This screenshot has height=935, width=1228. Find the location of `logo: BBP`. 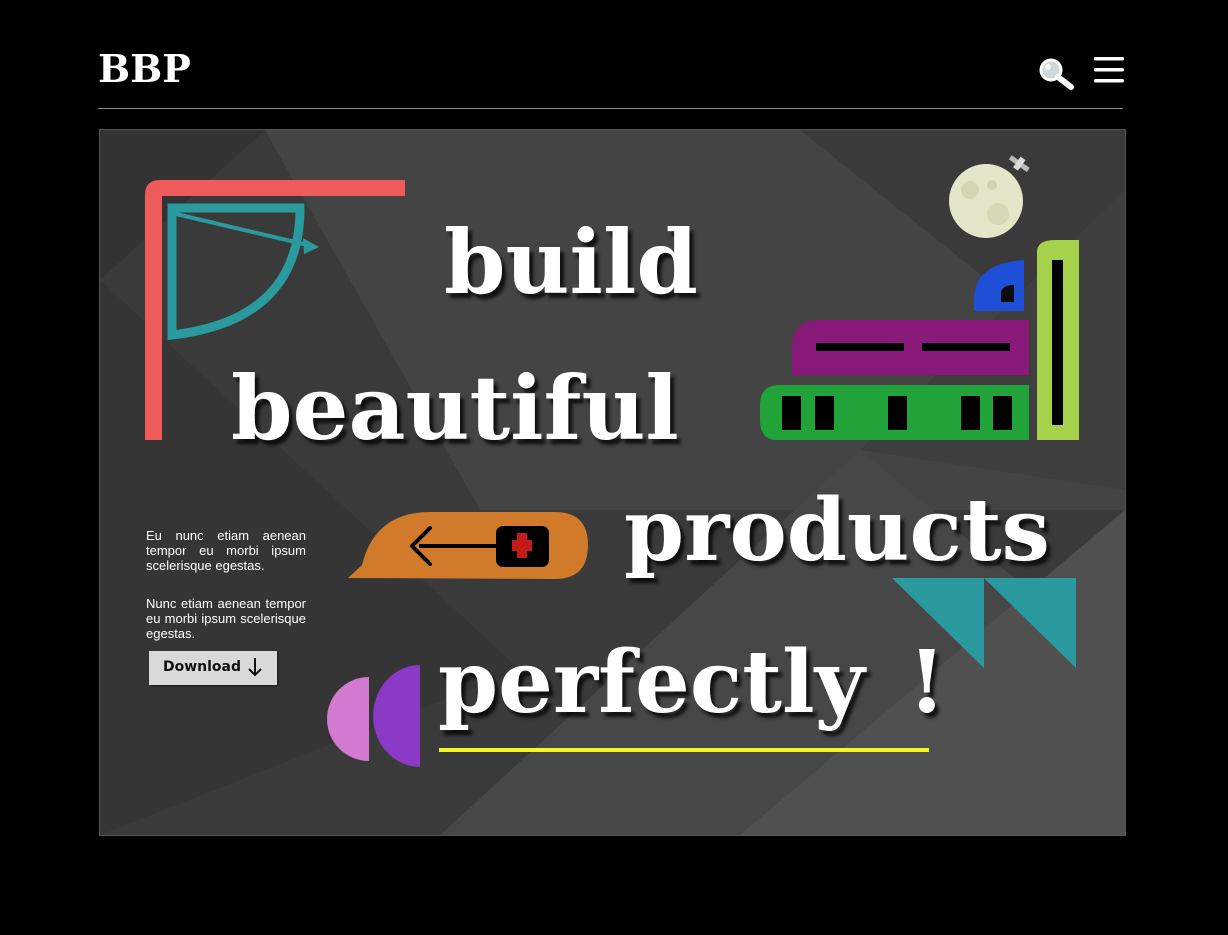

logo: BBP is located at coordinates (144, 68).